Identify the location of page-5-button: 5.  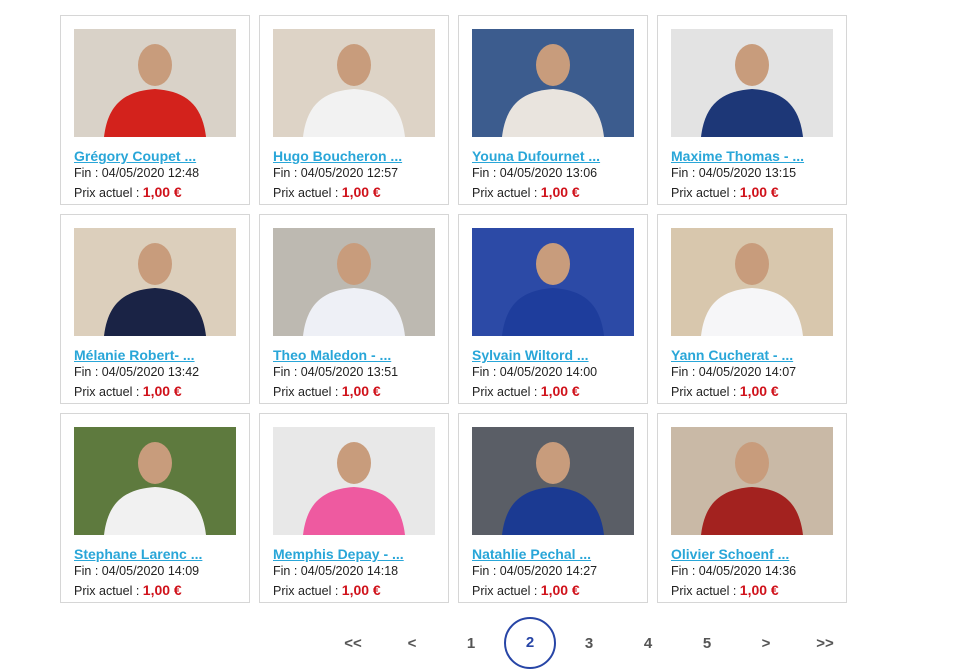
(707, 644).